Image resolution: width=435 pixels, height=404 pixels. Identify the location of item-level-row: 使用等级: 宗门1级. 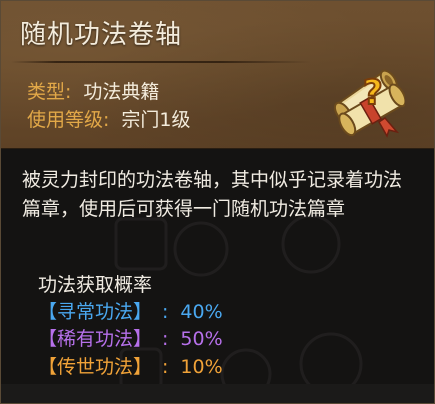
(109, 118).